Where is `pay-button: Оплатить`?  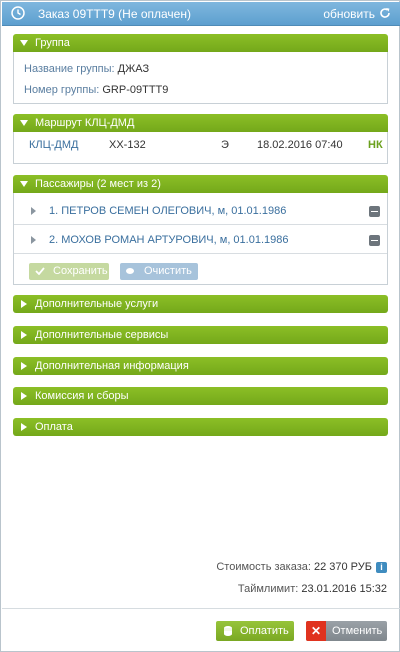 pay-button: Оплатить is located at coordinates (255, 631).